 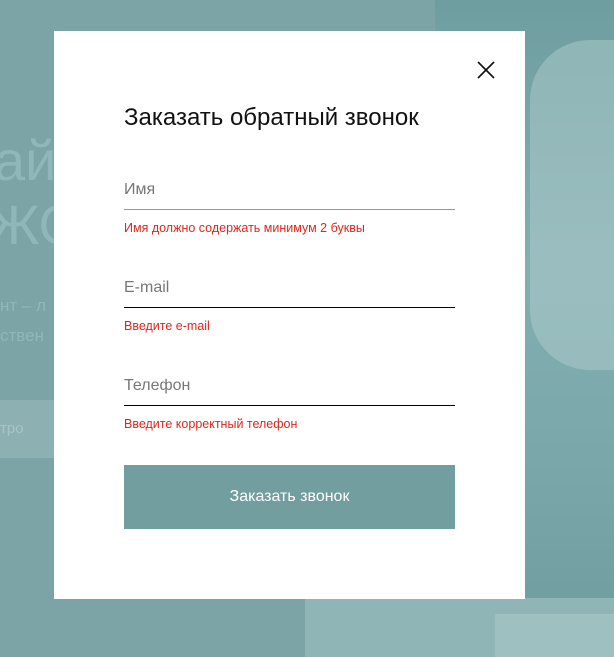 I want to click on name-field-group: Имя должно содержать минимум 2 буквы, so click(x=289, y=202).